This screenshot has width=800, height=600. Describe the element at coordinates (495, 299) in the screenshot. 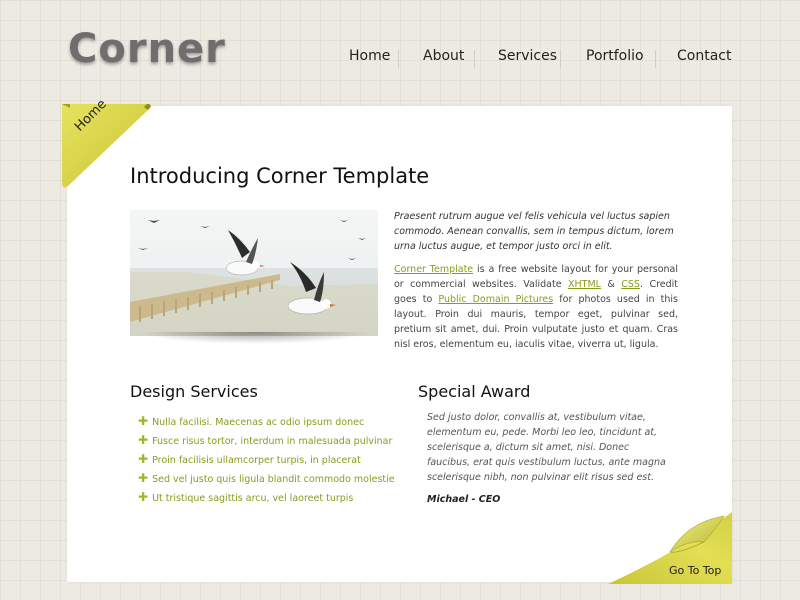

I see `public-domain-pictures-link: Public Domain Pictures` at that location.